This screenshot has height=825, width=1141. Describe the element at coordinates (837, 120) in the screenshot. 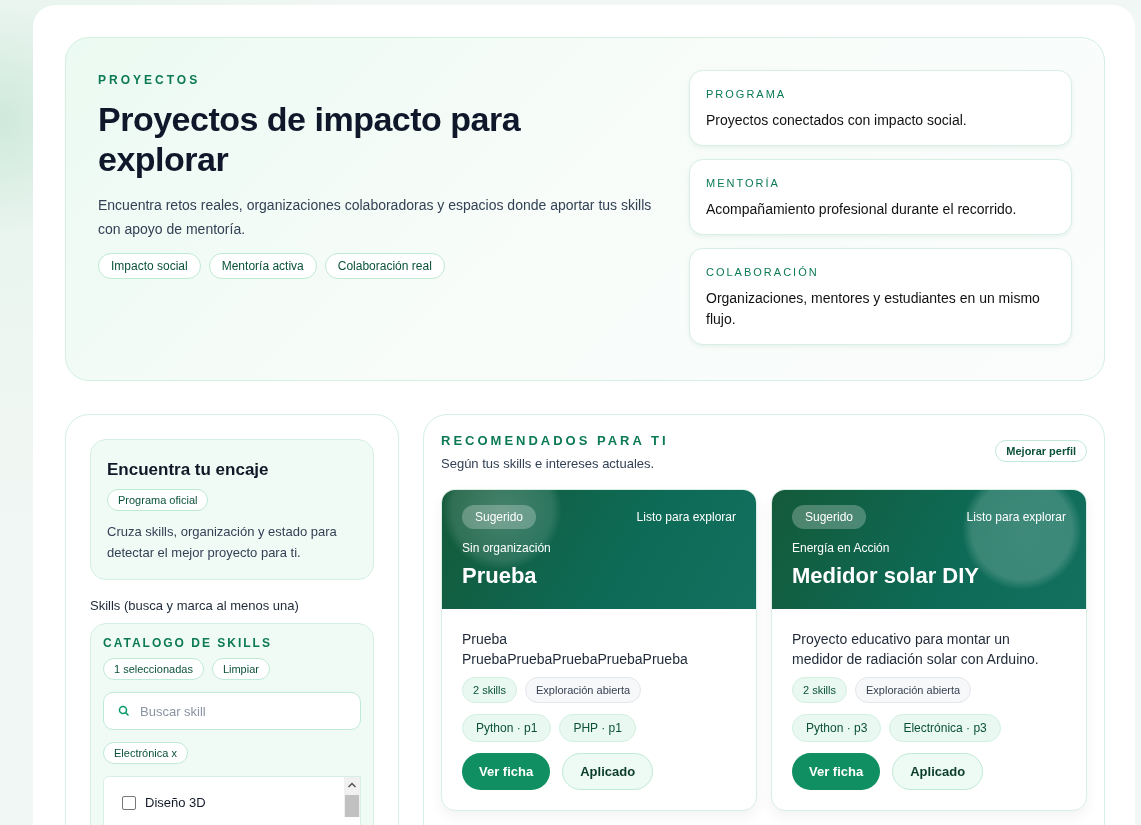

I see `highlight-text: Proyectos conectados con impacto social.` at that location.